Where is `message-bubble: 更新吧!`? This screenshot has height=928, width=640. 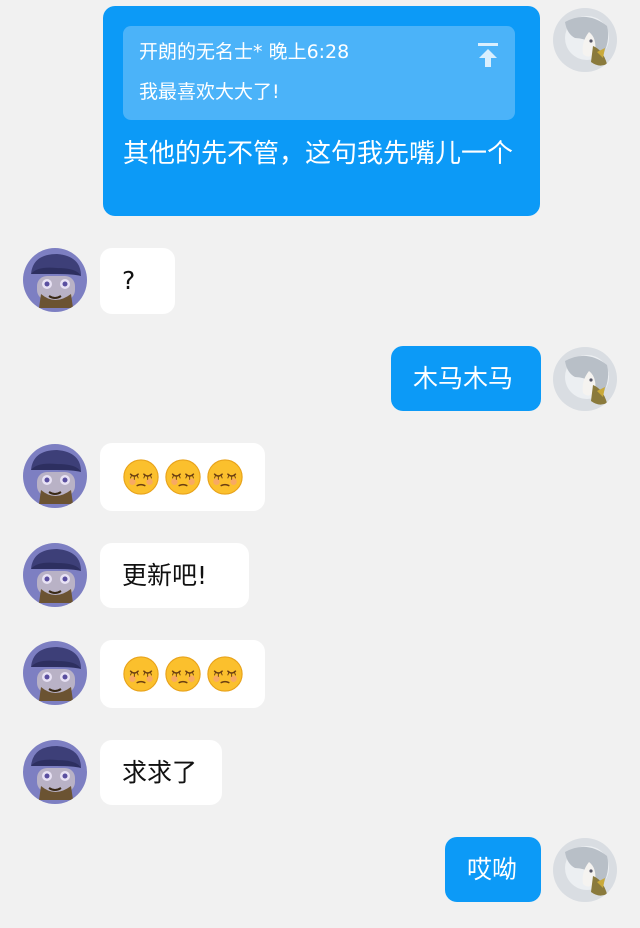
message-bubble: 更新吧! is located at coordinates (174, 575).